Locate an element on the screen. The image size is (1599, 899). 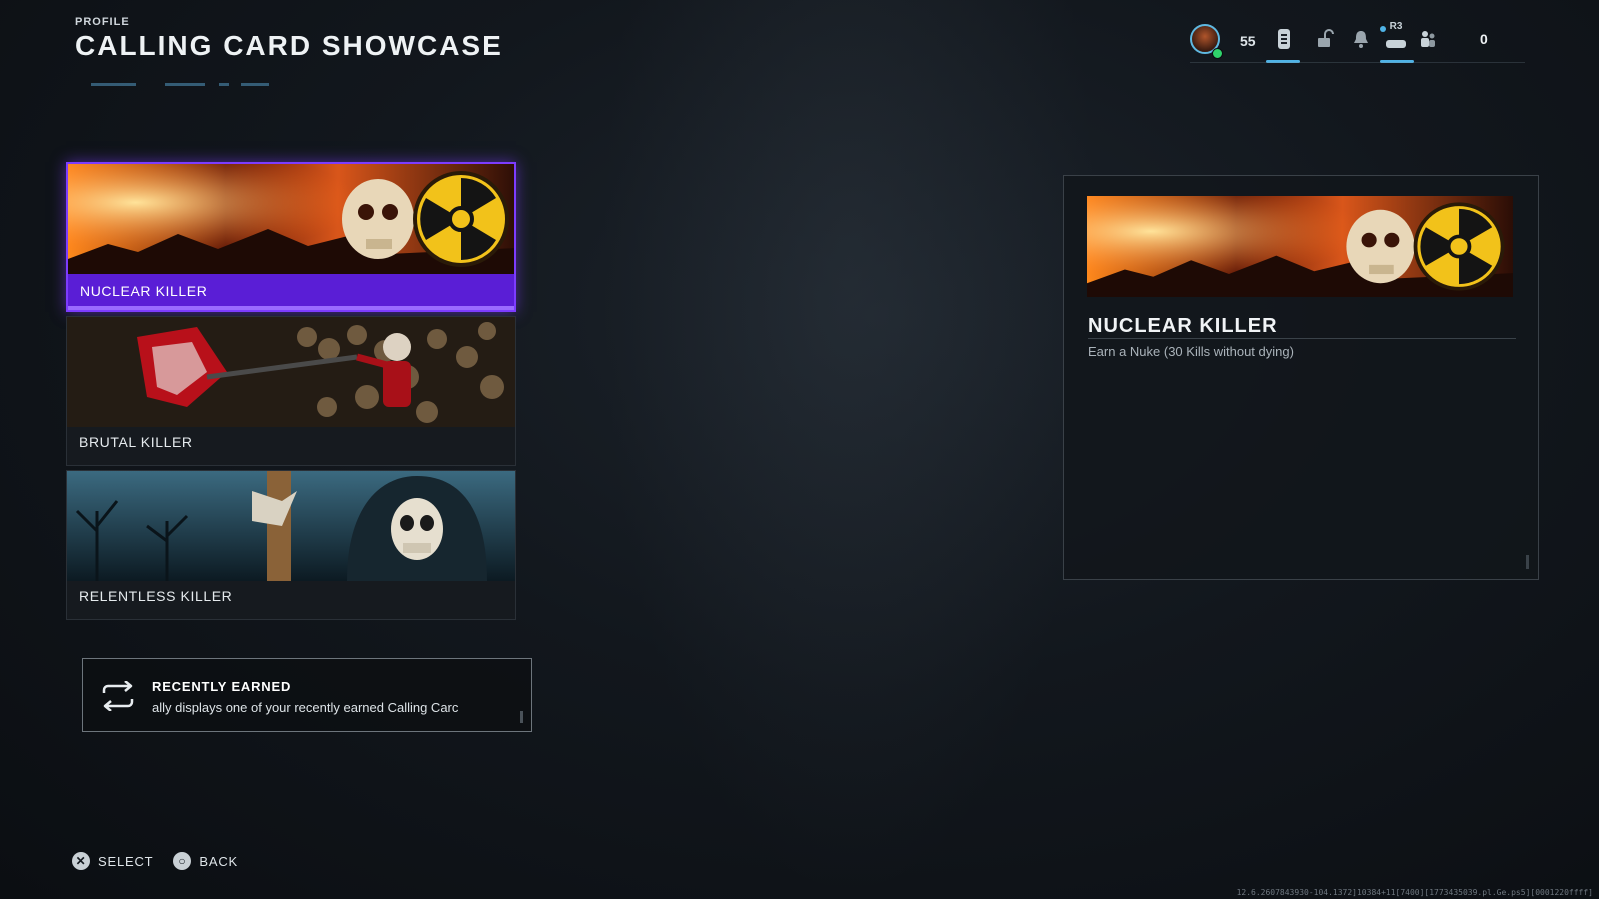
breadcrumb: PROFILE is located at coordinates (102, 22).